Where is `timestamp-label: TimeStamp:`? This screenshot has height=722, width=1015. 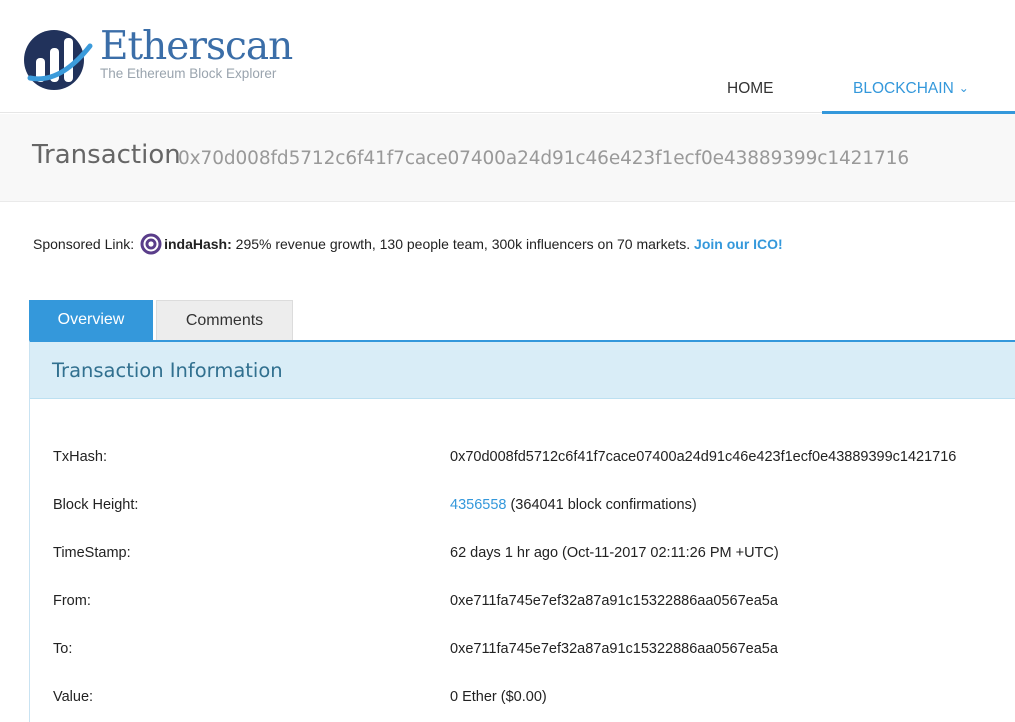 timestamp-label: TimeStamp: is located at coordinates (92, 553).